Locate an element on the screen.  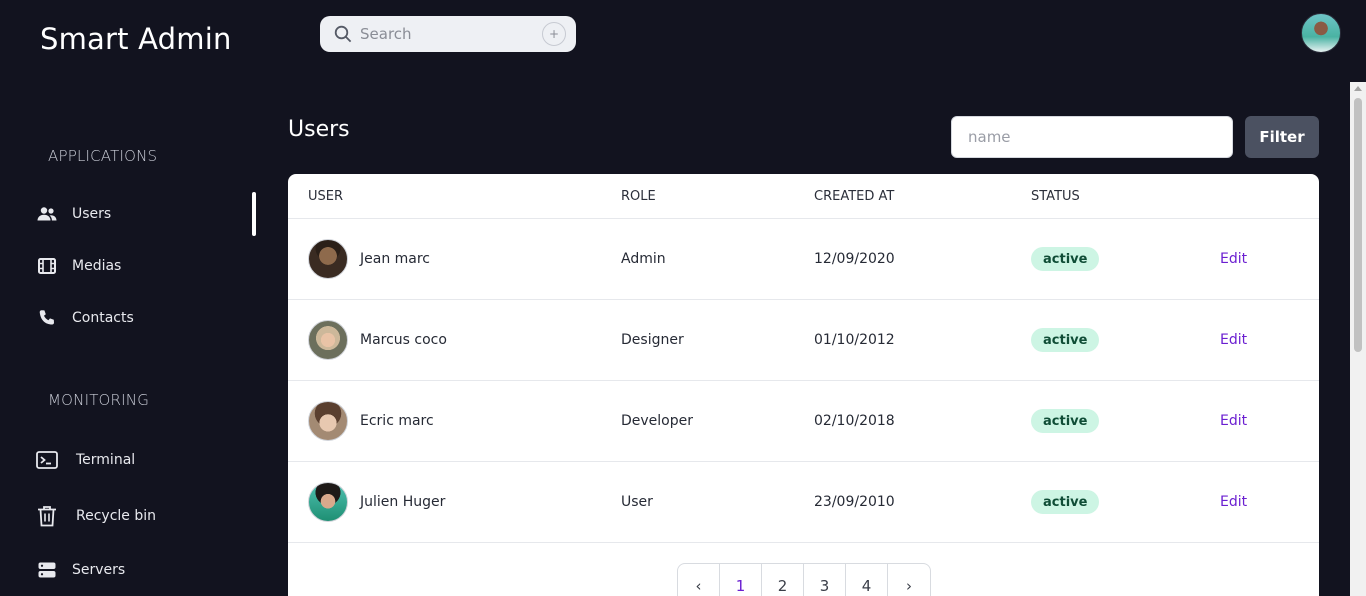
section-title-applications: APPLICATIONS is located at coordinates (103, 156).